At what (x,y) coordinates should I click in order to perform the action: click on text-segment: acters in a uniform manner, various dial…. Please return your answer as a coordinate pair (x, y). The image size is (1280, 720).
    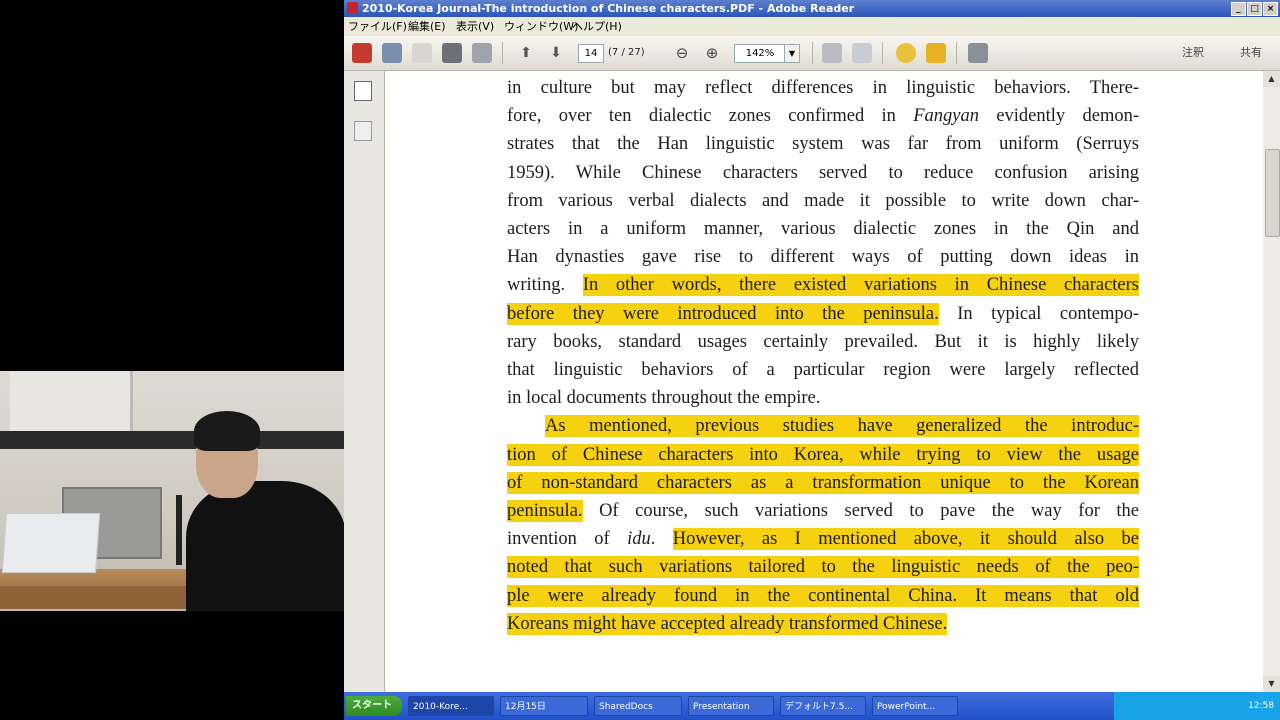
    Looking at the image, I should click on (823, 229).